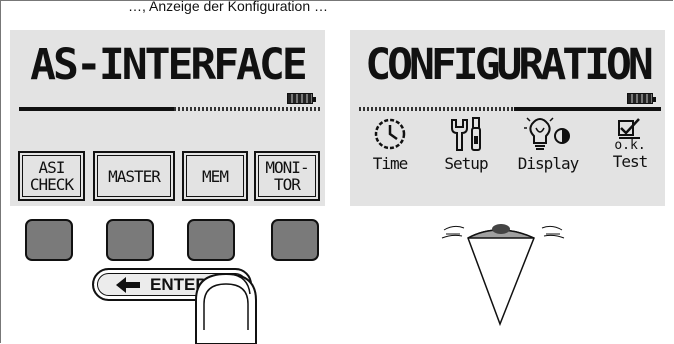  I want to click on clock-icon, so click(390, 134).